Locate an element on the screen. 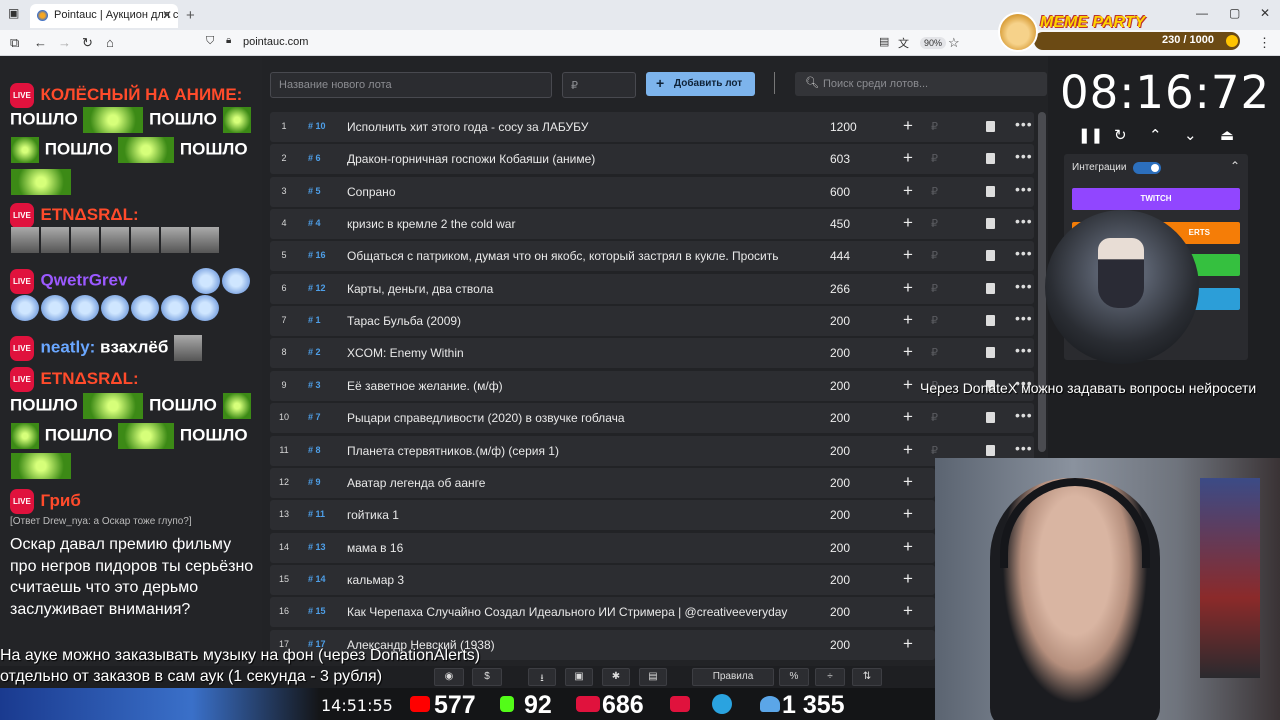 This screenshot has height=720, width=1280. lot-name: Аватар легенда об аанге is located at coordinates (578, 483).